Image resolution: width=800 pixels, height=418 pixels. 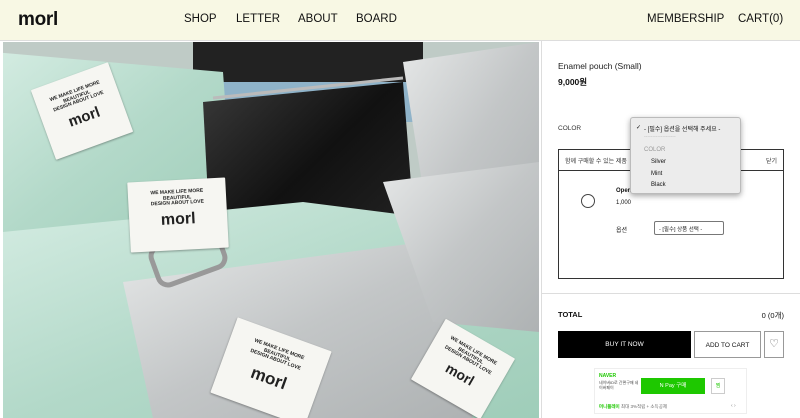 I want to click on nav-about: ABOUT, so click(x=318, y=19).